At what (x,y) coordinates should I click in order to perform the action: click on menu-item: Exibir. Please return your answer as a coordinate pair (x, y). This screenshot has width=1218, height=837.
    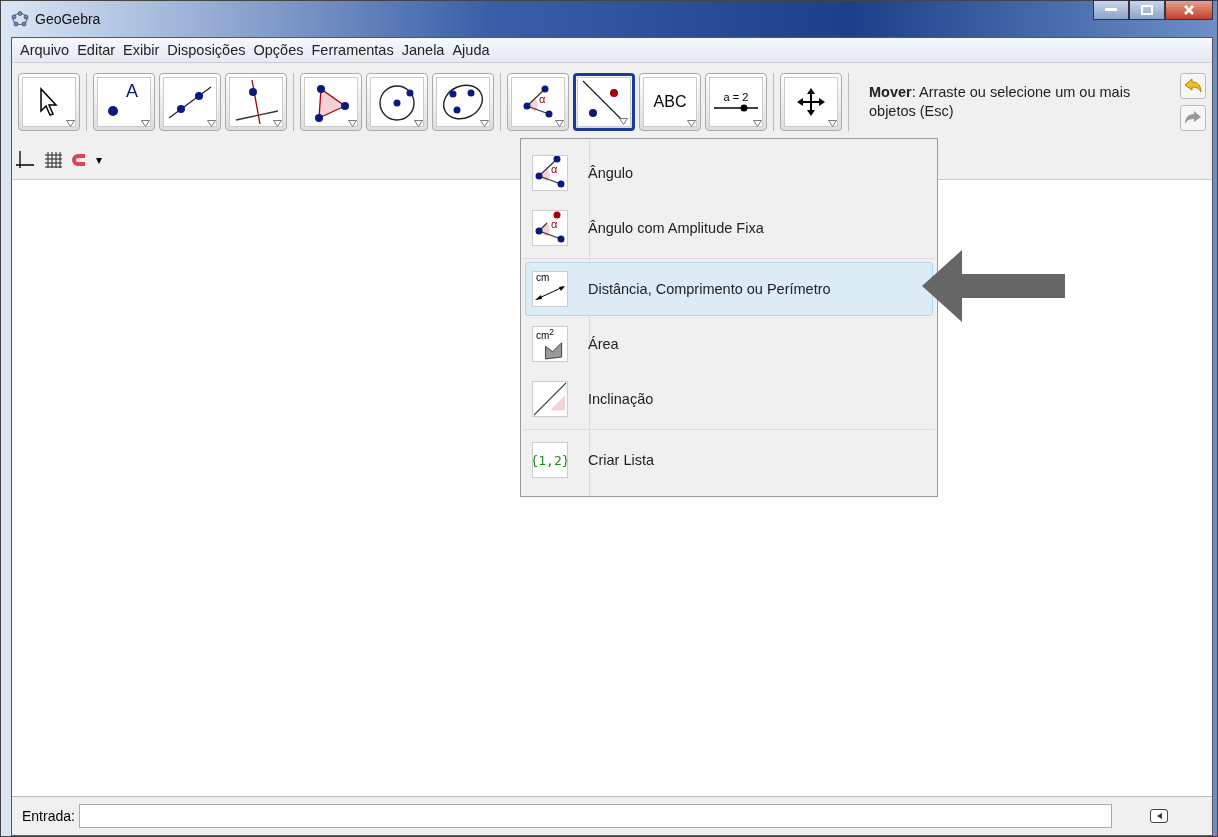
    Looking at the image, I should click on (141, 50).